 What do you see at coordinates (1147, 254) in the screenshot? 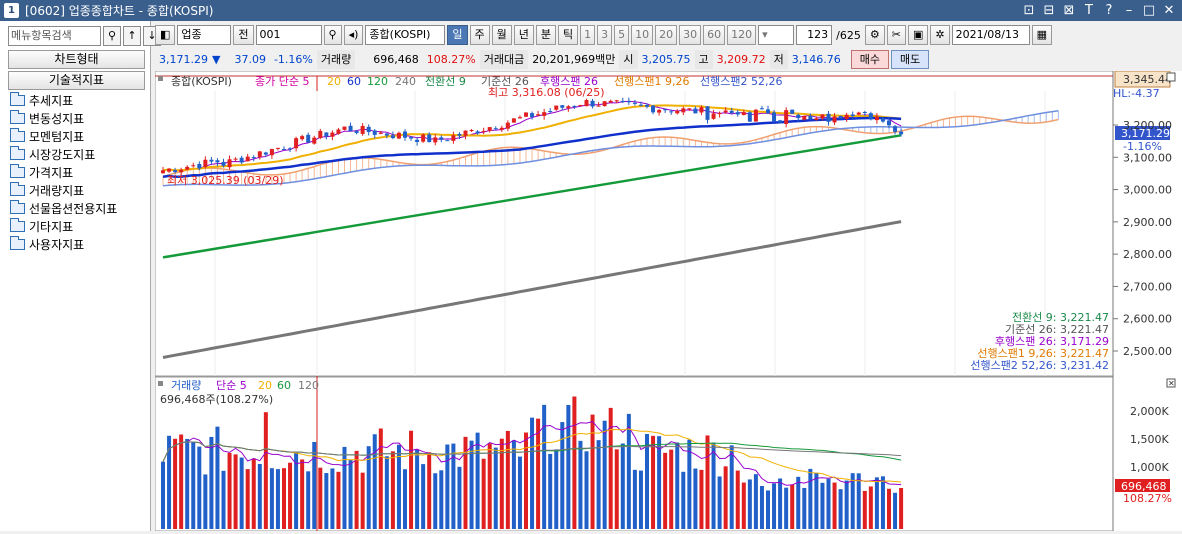
I see `price-tick-label: 2,800.00` at bounding box center [1147, 254].